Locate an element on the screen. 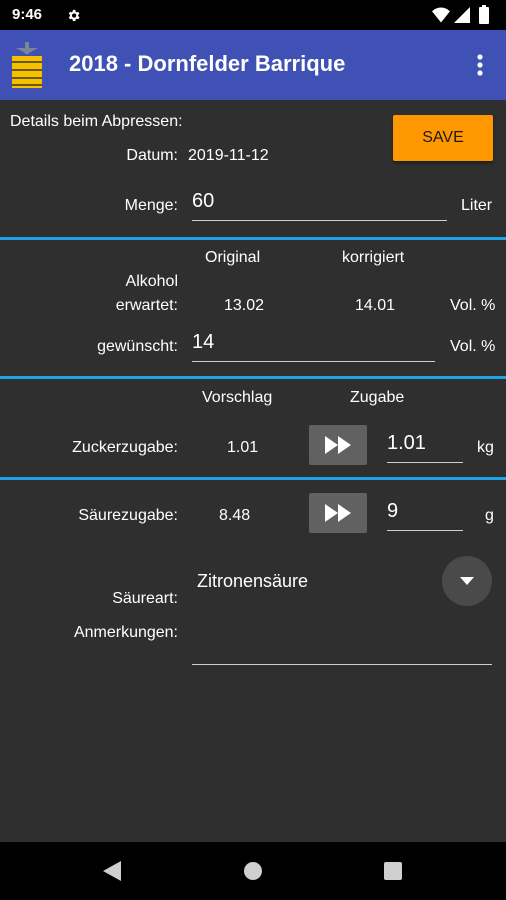 Image resolution: width=506 pixels, height=900 pixels. wifi-icon is located at coordinates (441, 15).